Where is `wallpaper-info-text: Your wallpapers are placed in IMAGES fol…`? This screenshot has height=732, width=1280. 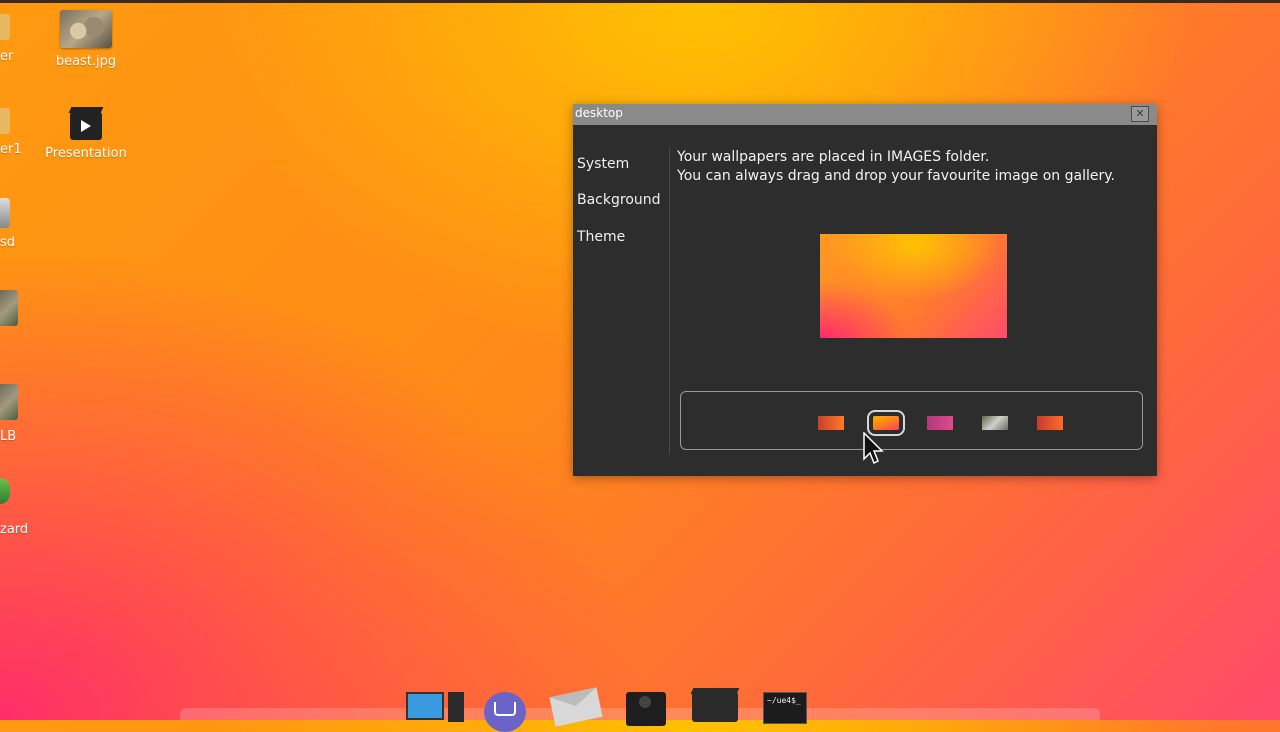
wallpaper-info-text: Your wallpapers are placed in IMAGES fol… is located at coordinates (896, 167).